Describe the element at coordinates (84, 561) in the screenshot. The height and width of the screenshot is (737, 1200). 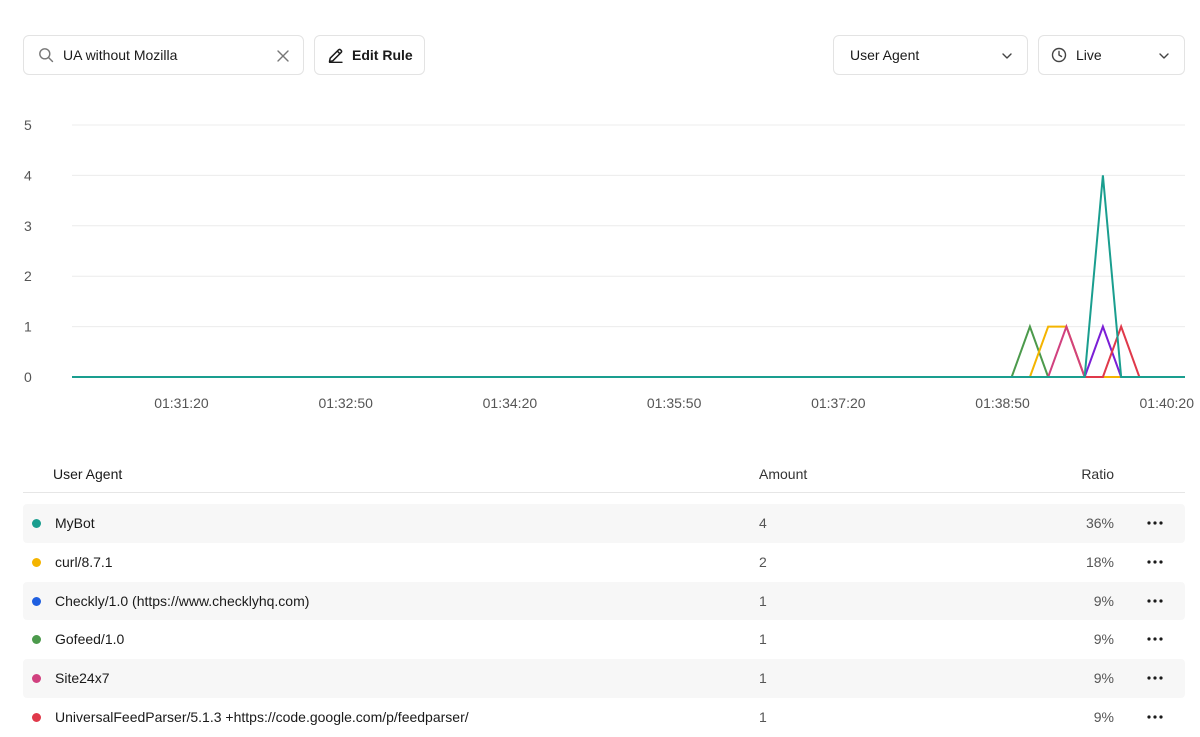
I see `user-agent-name: curl/8.7.1` at that location.